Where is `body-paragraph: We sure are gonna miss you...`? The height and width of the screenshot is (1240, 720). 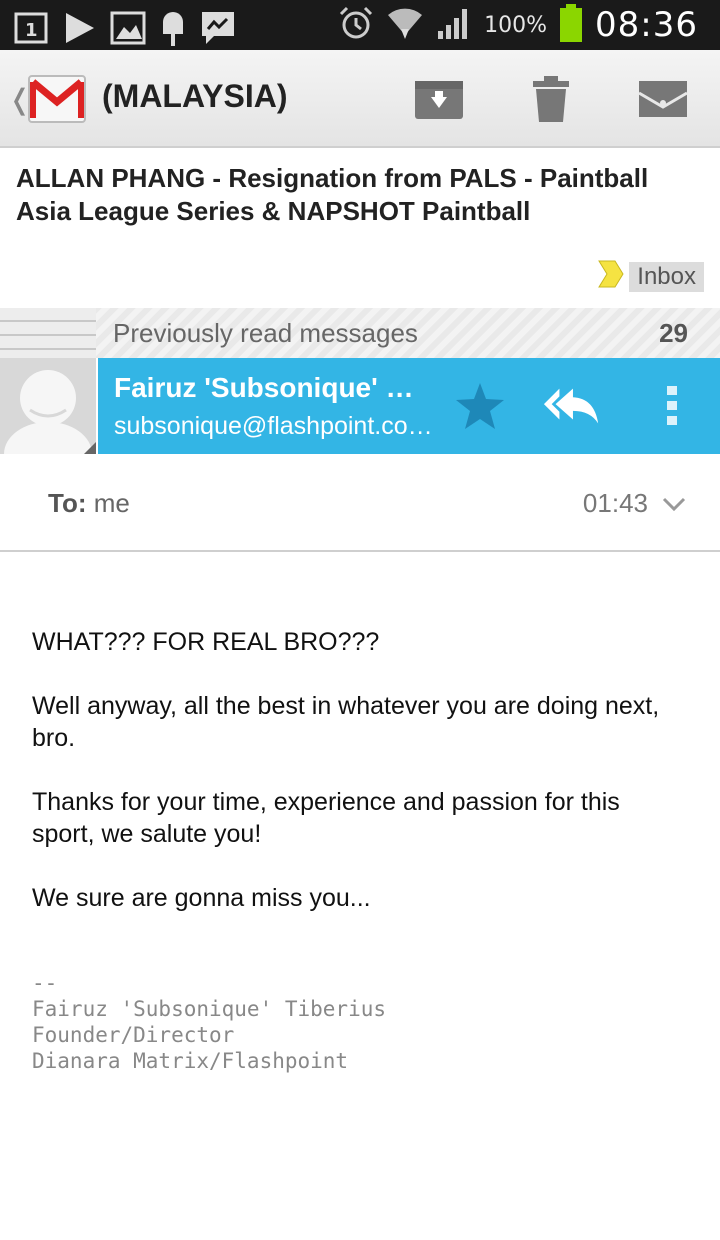 body-paragraph: We sure are gonna miss you... is located at coordinates (201, 898).